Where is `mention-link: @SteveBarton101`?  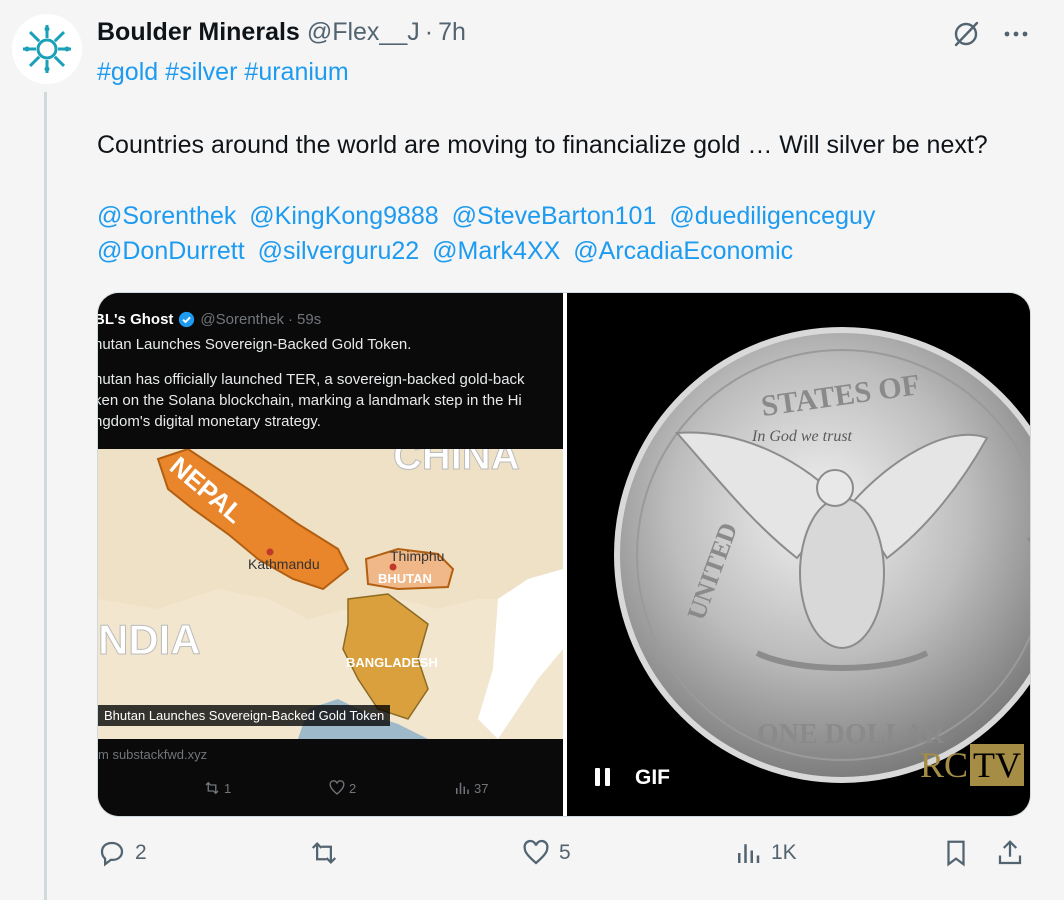 mention-link: @SteveBarton101 is located at coordinates (554, 216).